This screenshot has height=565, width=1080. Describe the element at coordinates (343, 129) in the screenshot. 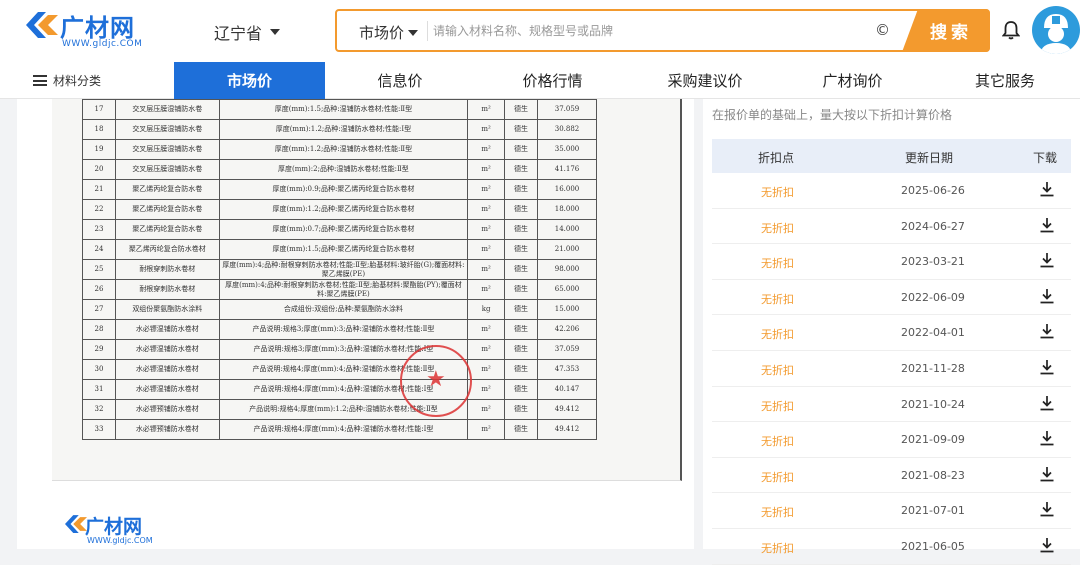

I see `material-spec: 厚度(mm):1.2;品种:湿铺防水卷材;性能:Ⅰ型` at that location.